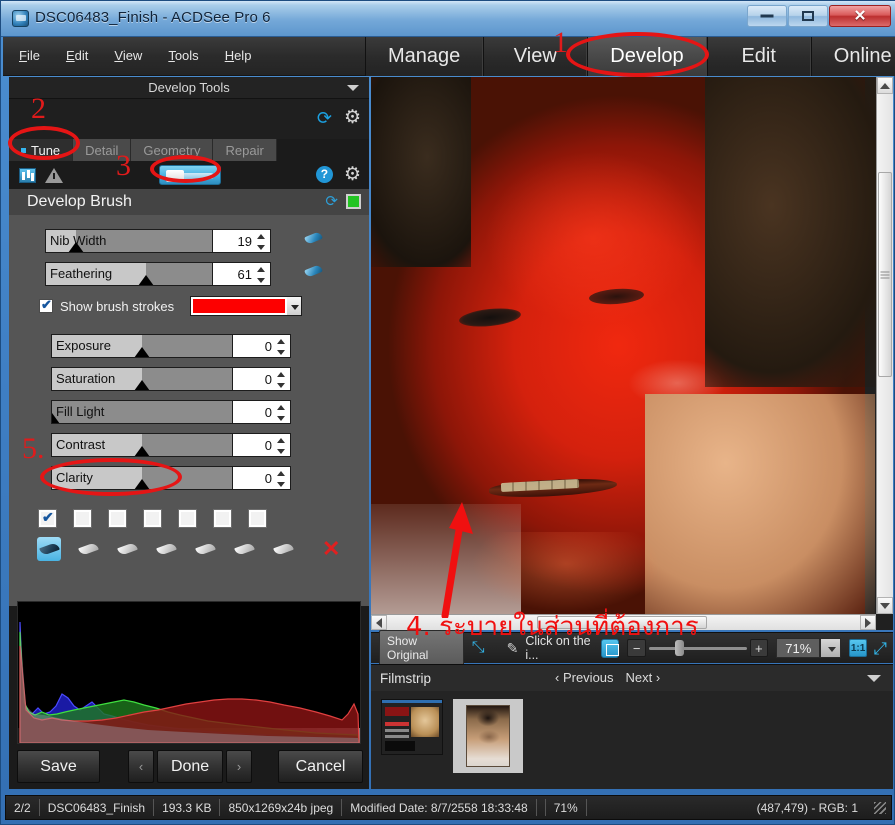  I want to click on clarity-stepper, so click(281, 479).